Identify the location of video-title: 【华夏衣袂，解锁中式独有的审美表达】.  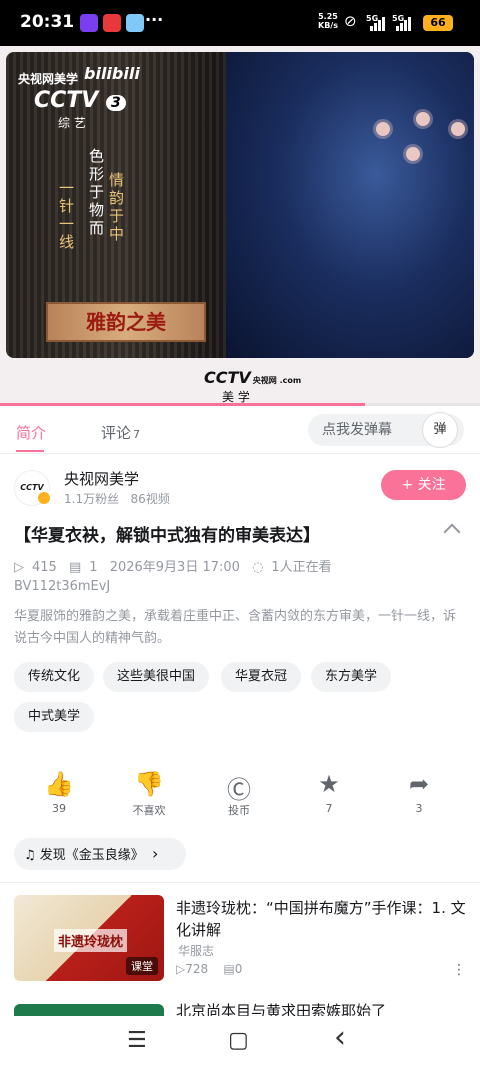
(167, 536).